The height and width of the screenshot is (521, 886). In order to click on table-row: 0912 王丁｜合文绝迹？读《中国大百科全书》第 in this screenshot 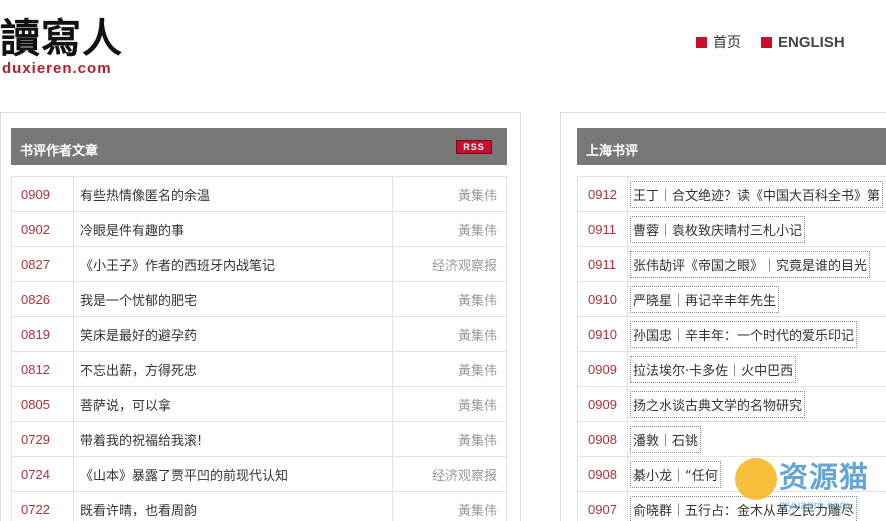, I will do `click(731, 194)`.